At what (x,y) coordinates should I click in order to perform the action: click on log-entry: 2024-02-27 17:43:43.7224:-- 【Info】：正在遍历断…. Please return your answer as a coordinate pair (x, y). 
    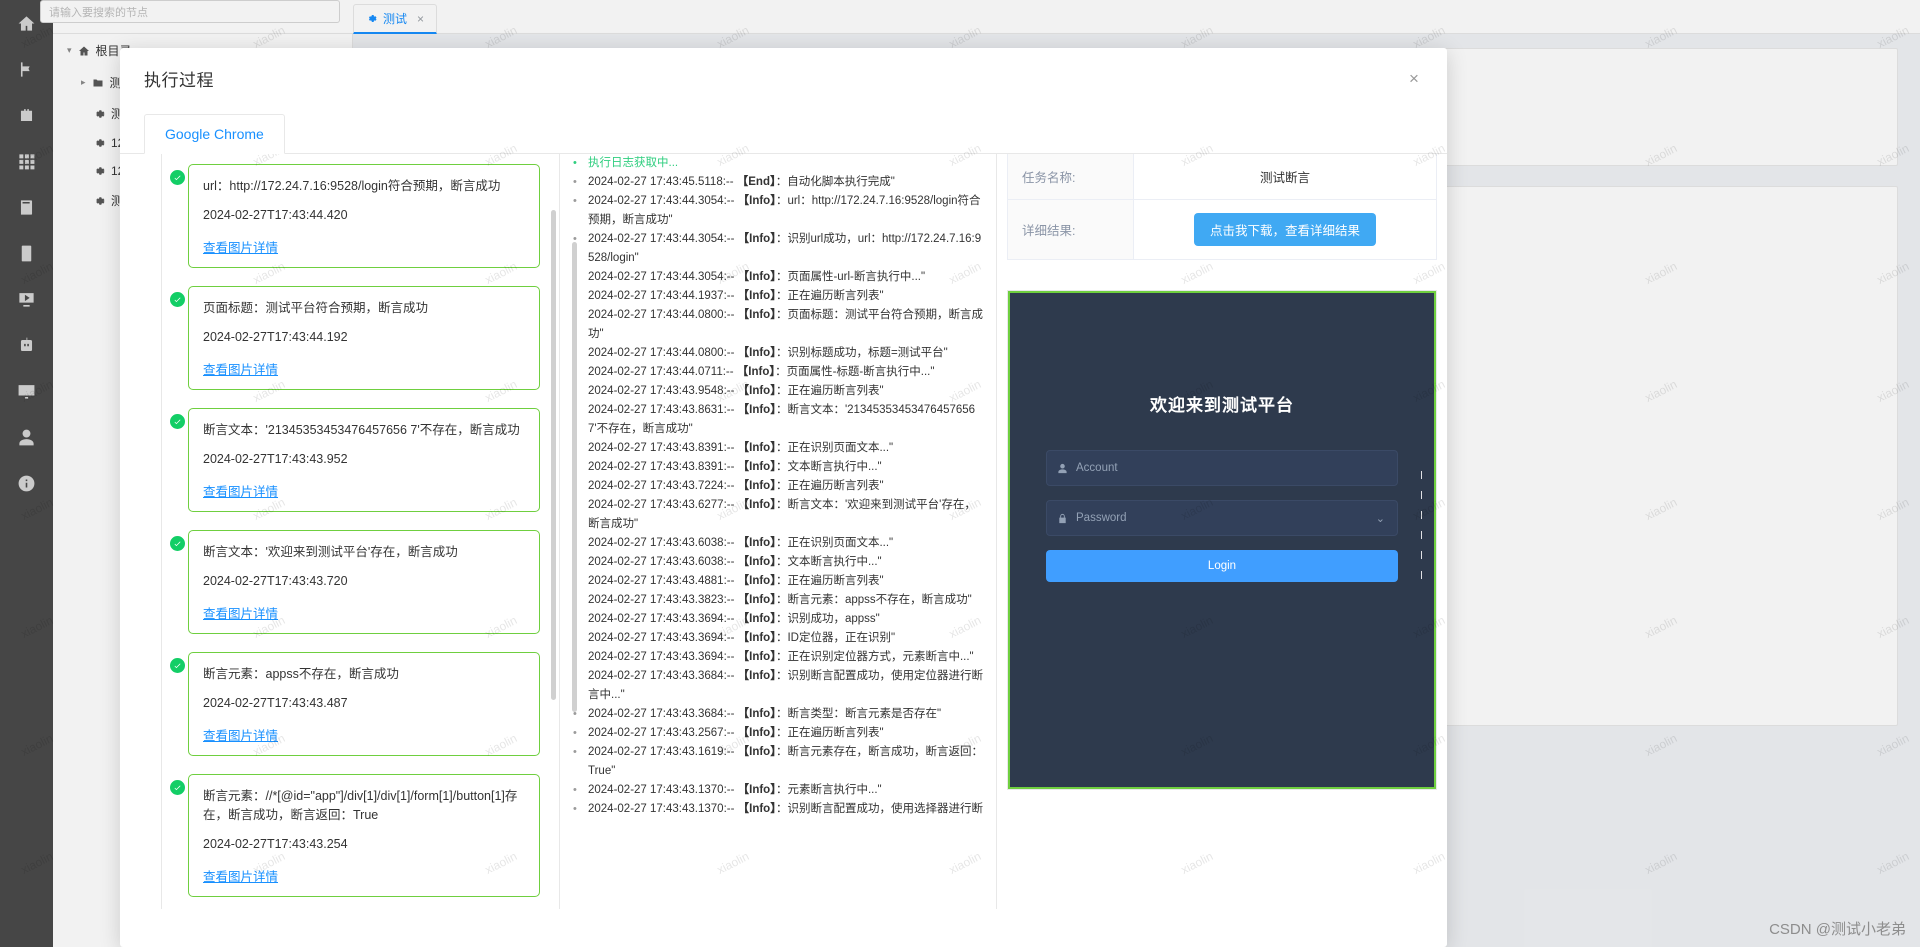
    Looking at the image, I should click on (778, 486).